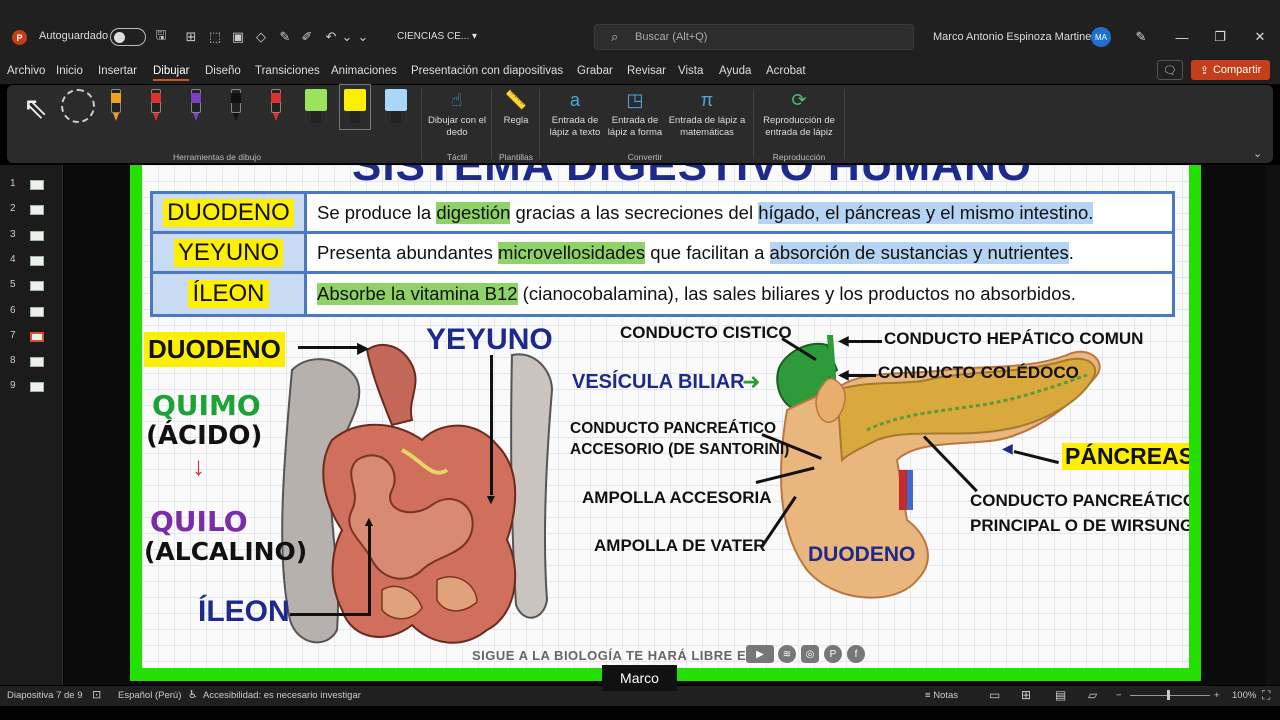 The width and height of the screenshot is (1280, 720). What do you see at coordinates (276, 107) in the screenshot?
I see `pen-5-icon` at bounding box center [276, 107].